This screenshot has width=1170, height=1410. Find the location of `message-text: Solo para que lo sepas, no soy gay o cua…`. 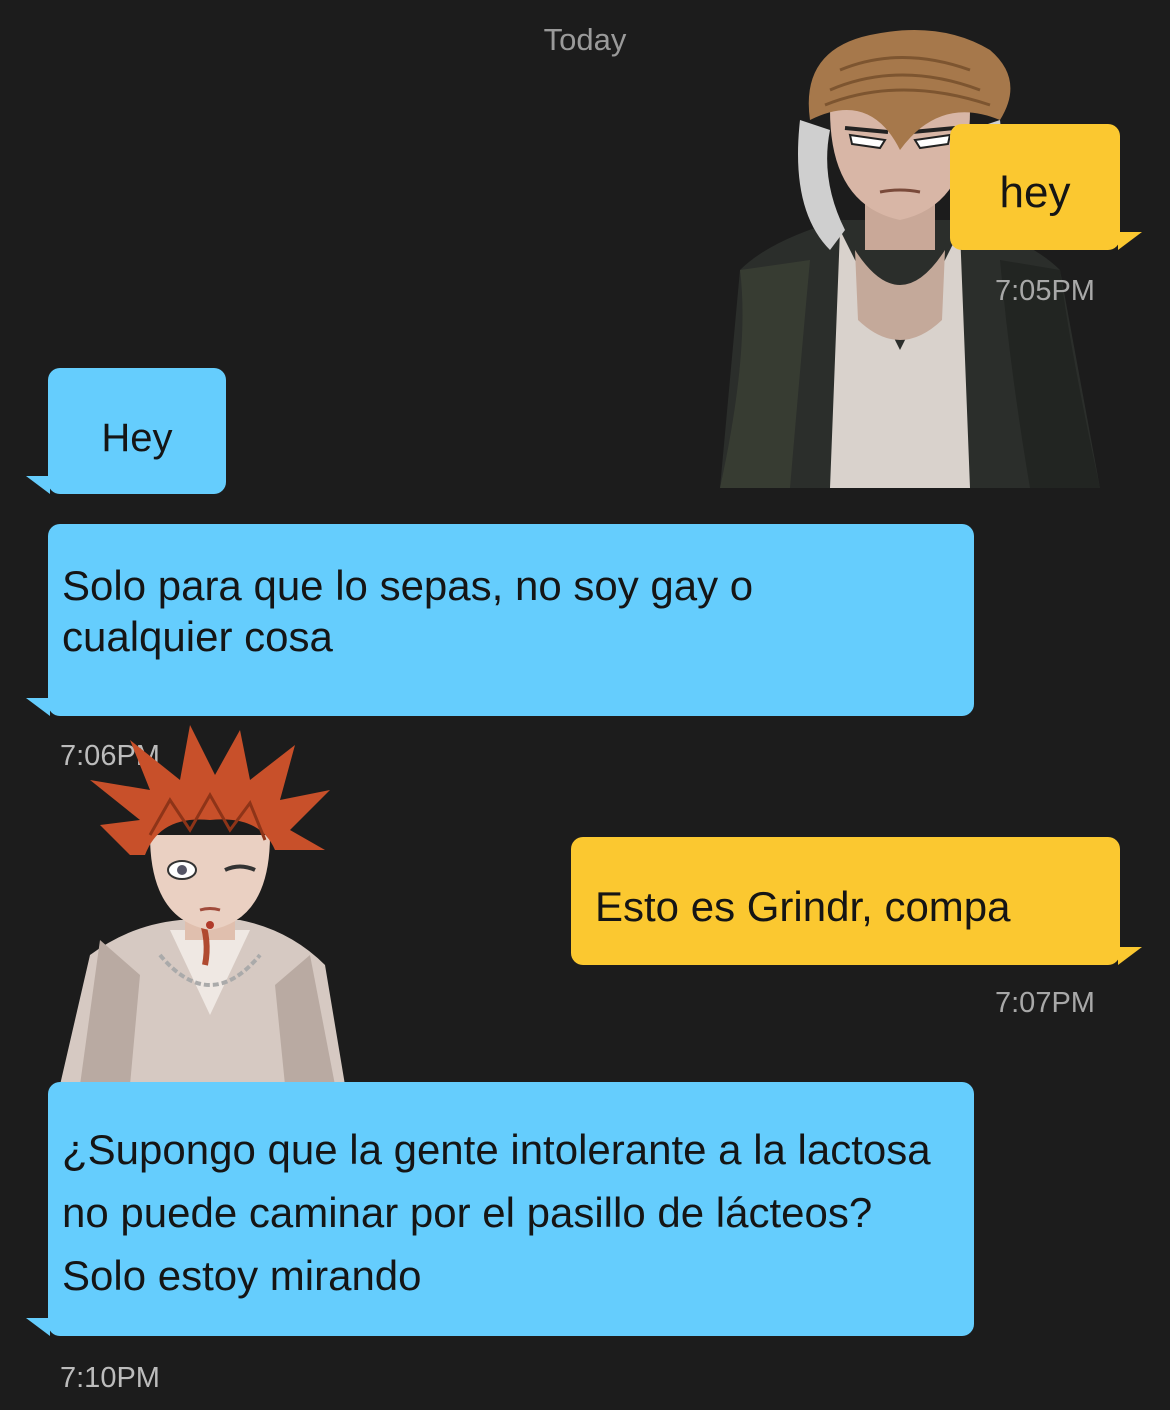

message-text: Solo para que lo sepas, no soy gay o cua… is located at coordinates (408, 611).